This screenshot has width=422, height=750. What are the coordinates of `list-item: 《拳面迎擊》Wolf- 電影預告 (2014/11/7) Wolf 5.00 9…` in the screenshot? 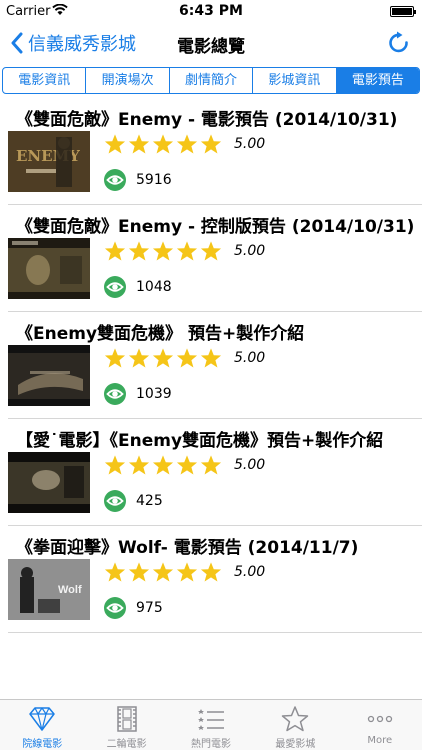 It's located at (215, 579).